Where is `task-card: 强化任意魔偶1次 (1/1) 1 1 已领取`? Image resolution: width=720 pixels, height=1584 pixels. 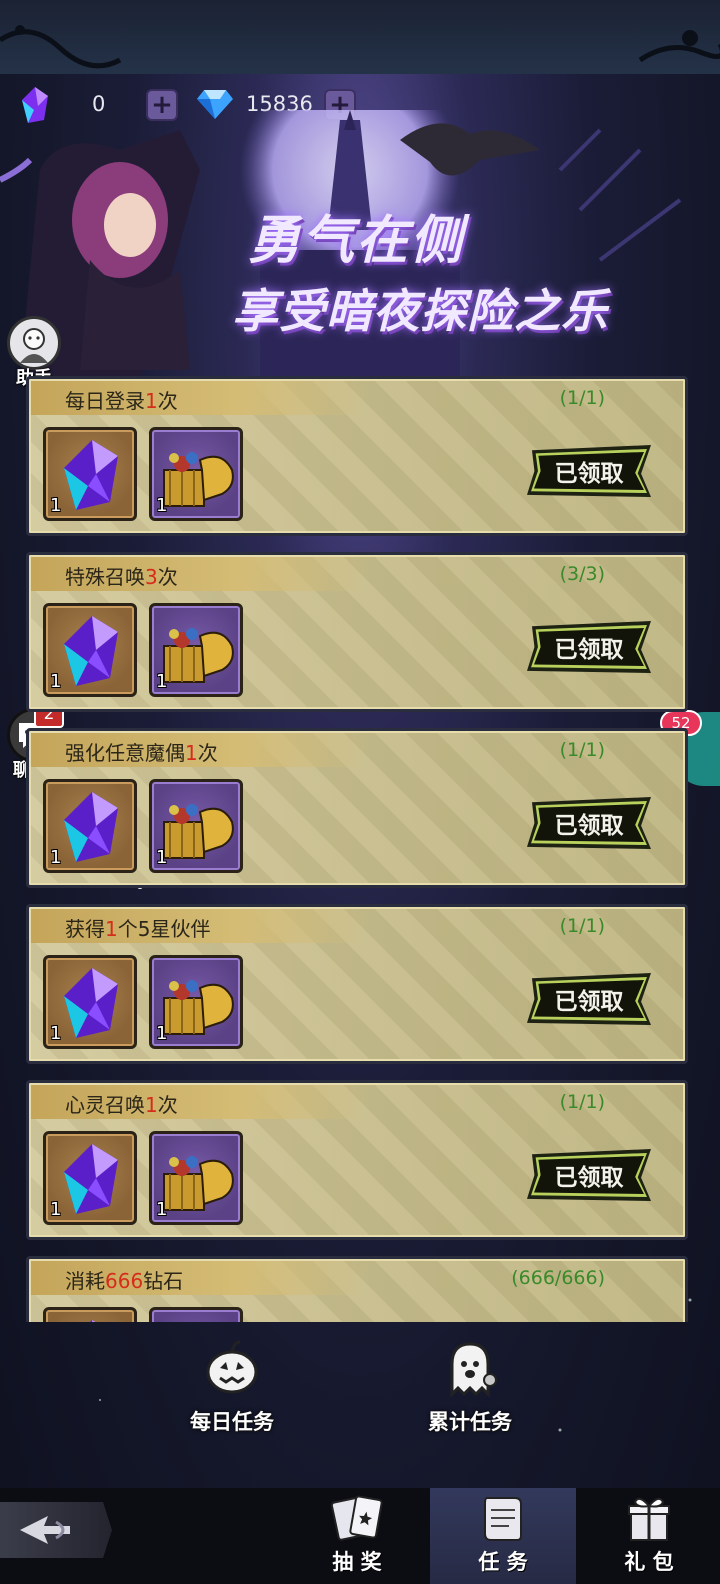 task-card: 强化任意魔偶1次 (1/1) 1 1 已领取 is located at coordinates (357, 808).